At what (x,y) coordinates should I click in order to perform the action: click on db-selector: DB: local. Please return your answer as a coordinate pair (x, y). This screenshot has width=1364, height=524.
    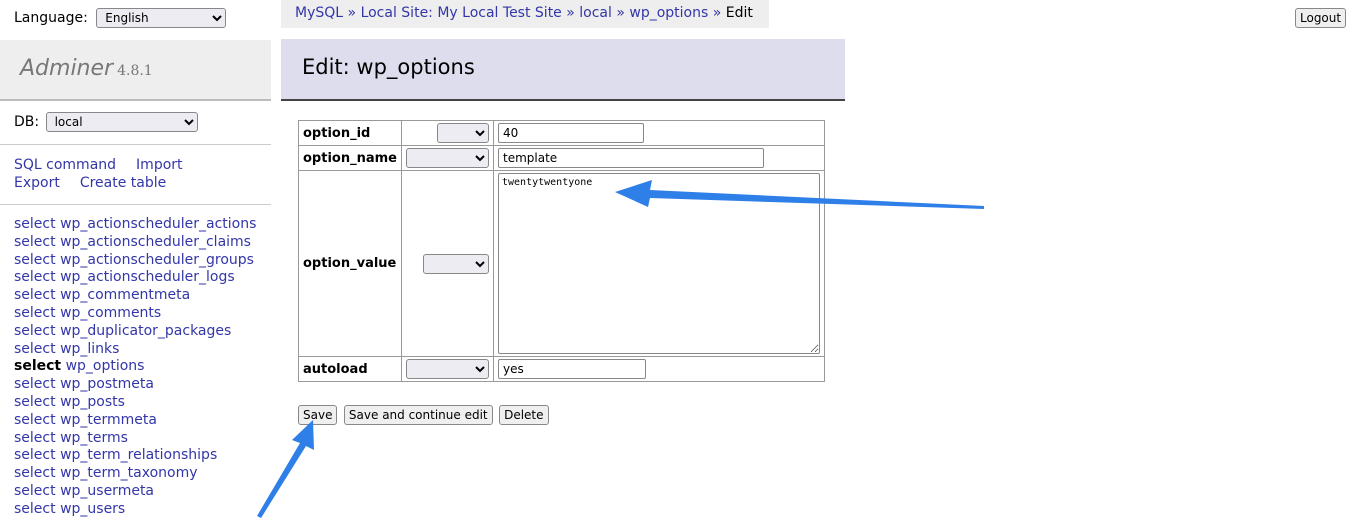
    Looking at the image, I should click on (106, 122).